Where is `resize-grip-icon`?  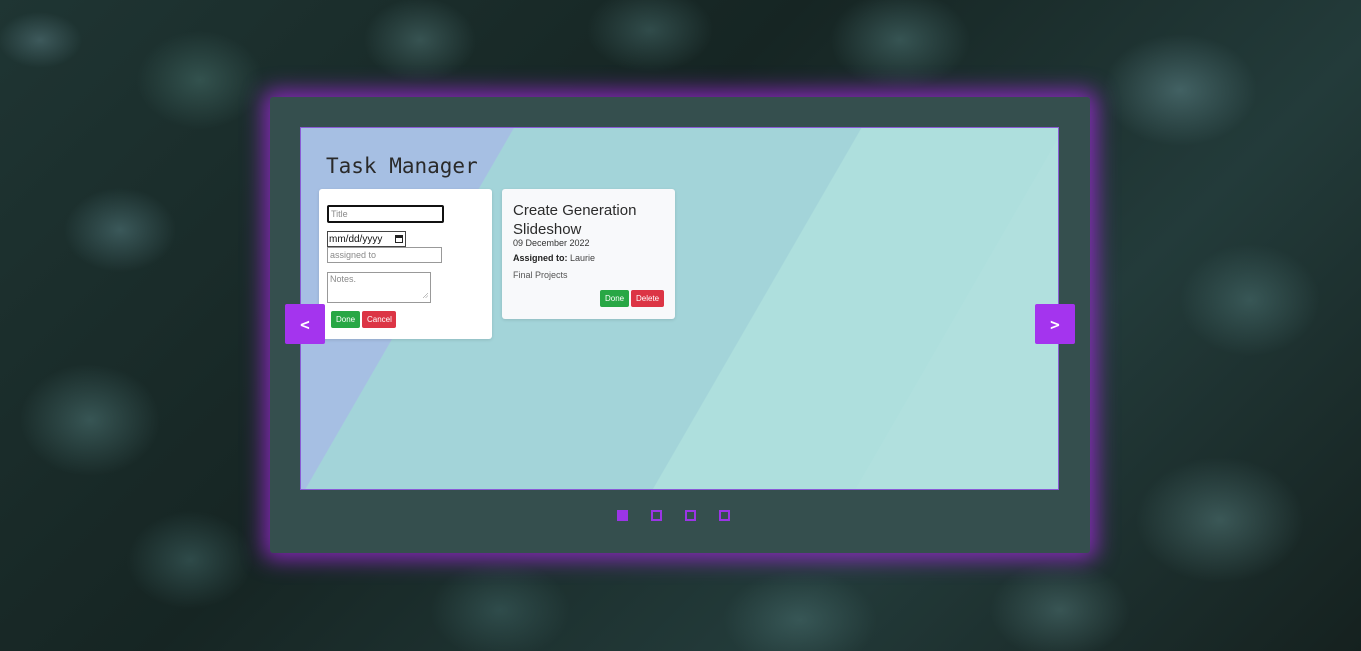 resize-grip-icon is located at coordinates (425, 295).